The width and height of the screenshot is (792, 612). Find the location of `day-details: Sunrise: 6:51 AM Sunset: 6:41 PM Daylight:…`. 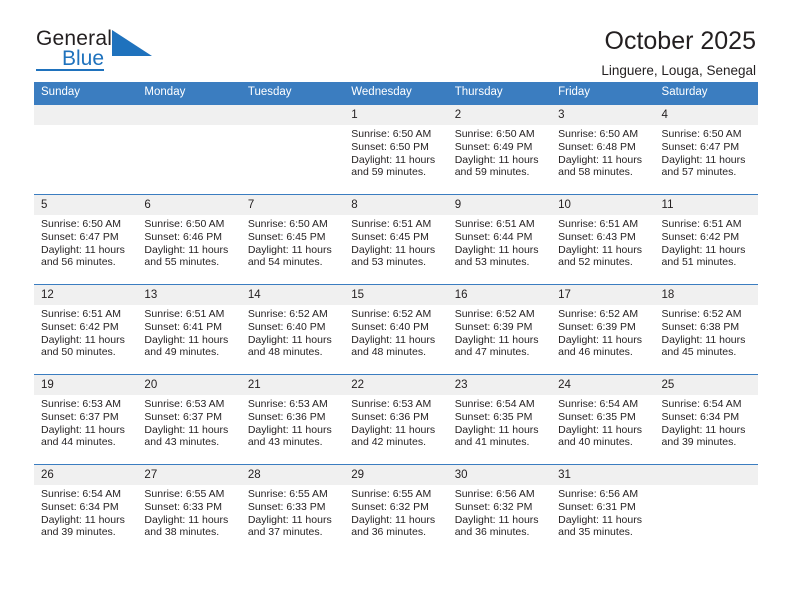

day-details: Sunrise: 6:51 AM Sunset: 6:41 PM Daylight:… is located at coordinates (188, 332).